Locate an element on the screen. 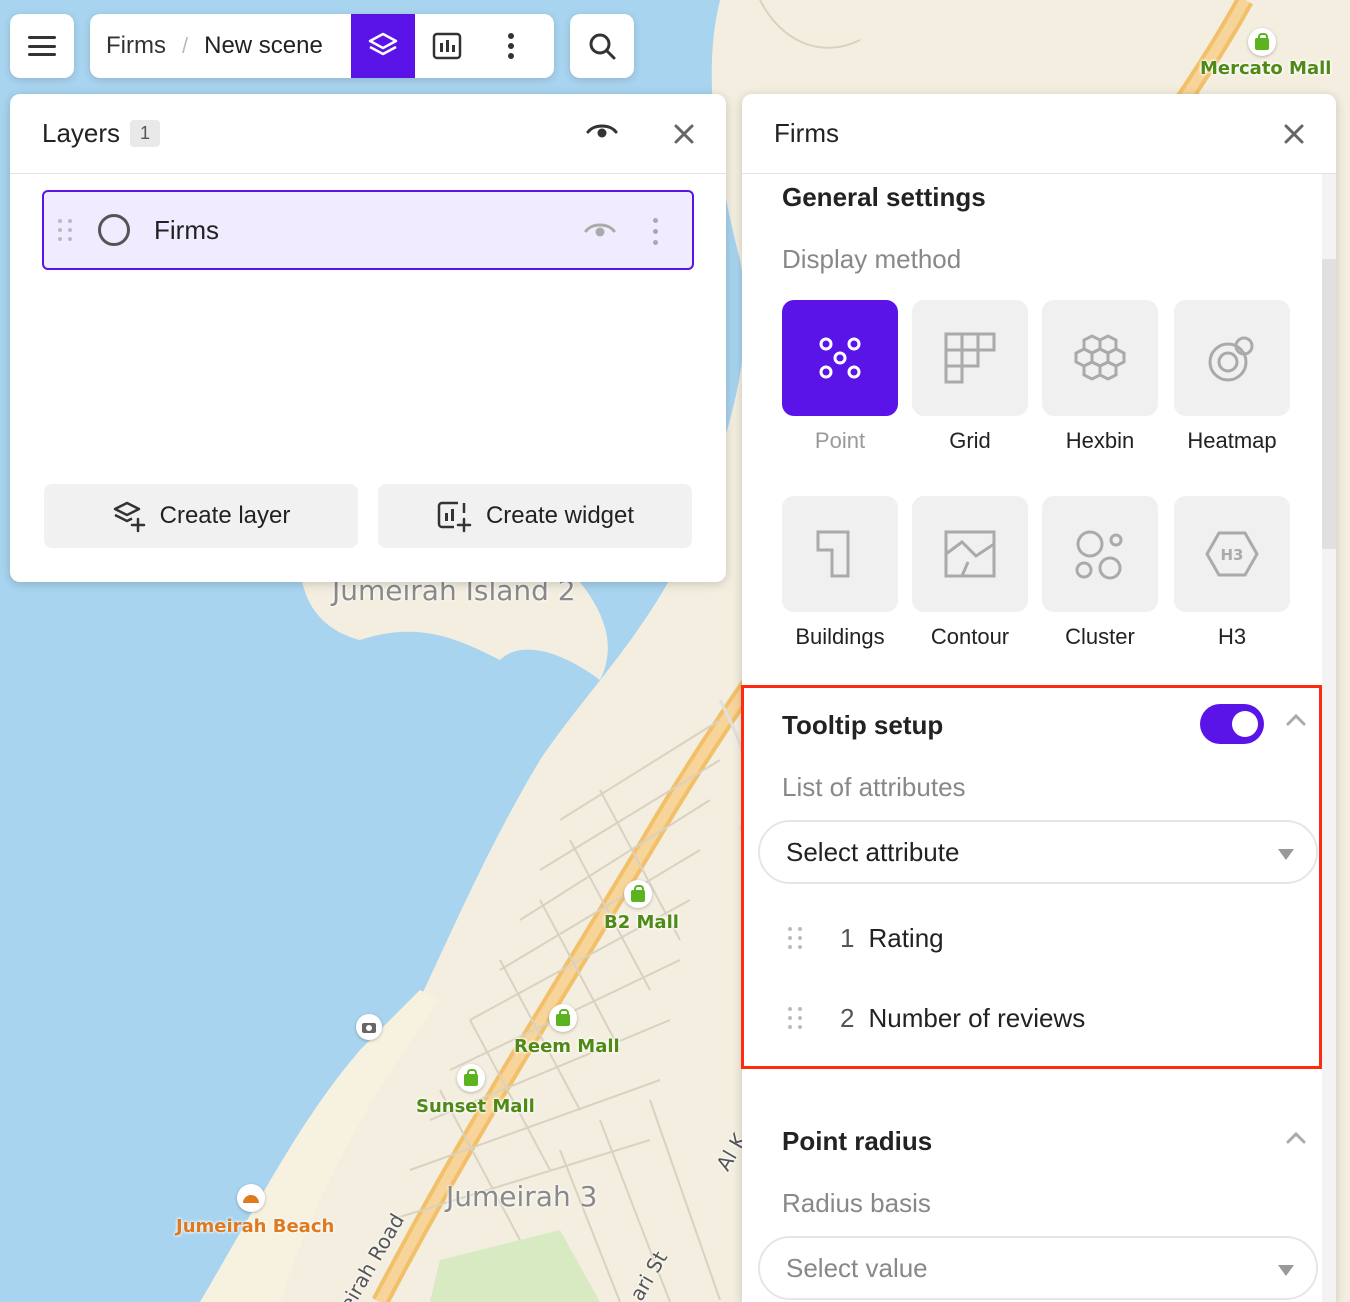 The width and height of the screenshot is (1350, 1302). layers-panel-header: Layers 1 is located at coordinates (368, 134).